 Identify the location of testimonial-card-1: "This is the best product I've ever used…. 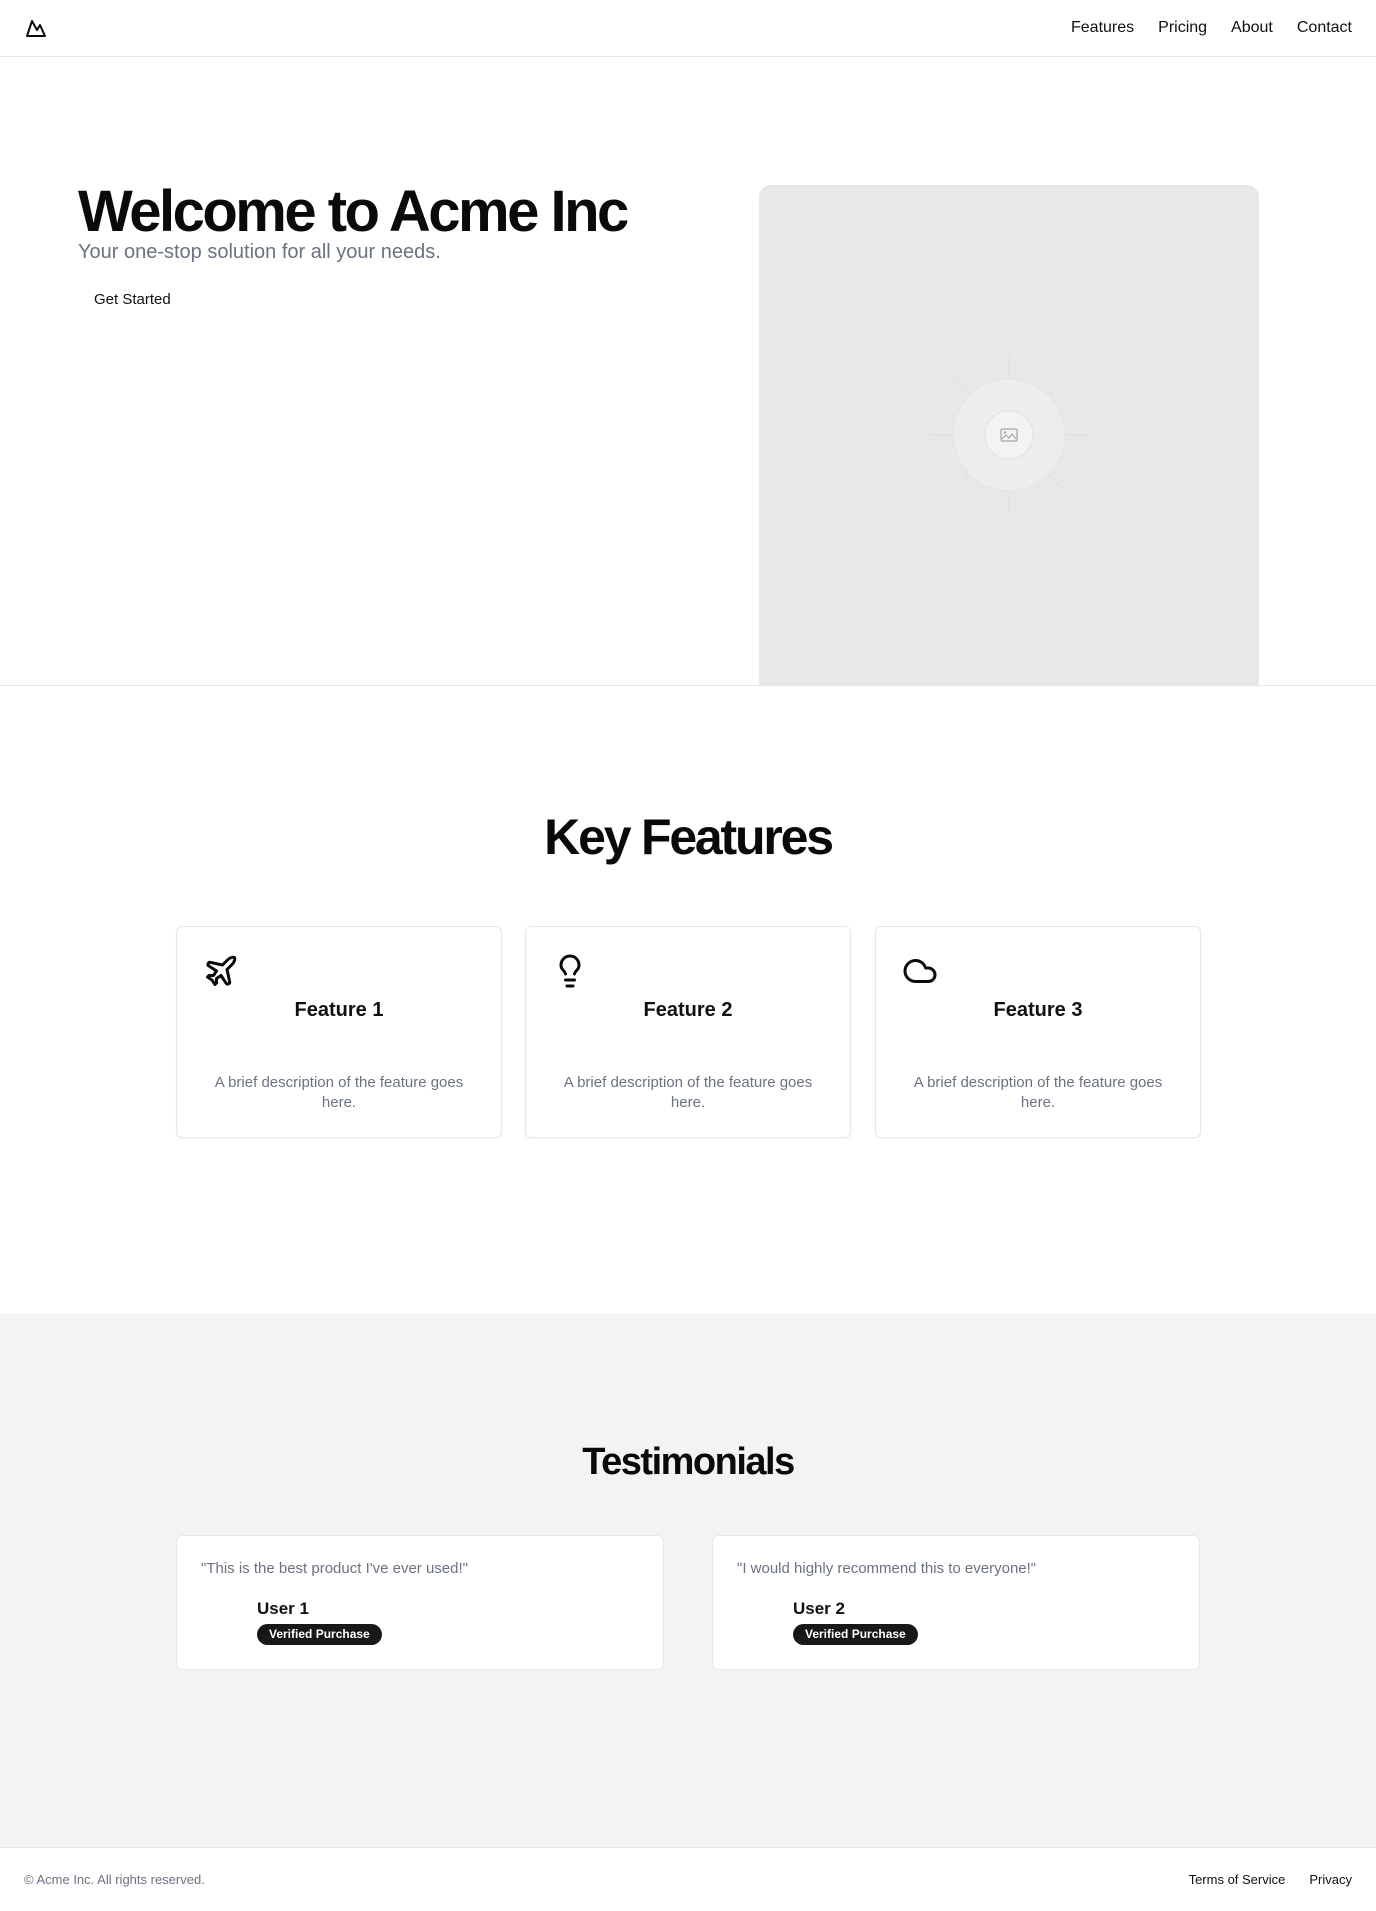
(420, 1602).